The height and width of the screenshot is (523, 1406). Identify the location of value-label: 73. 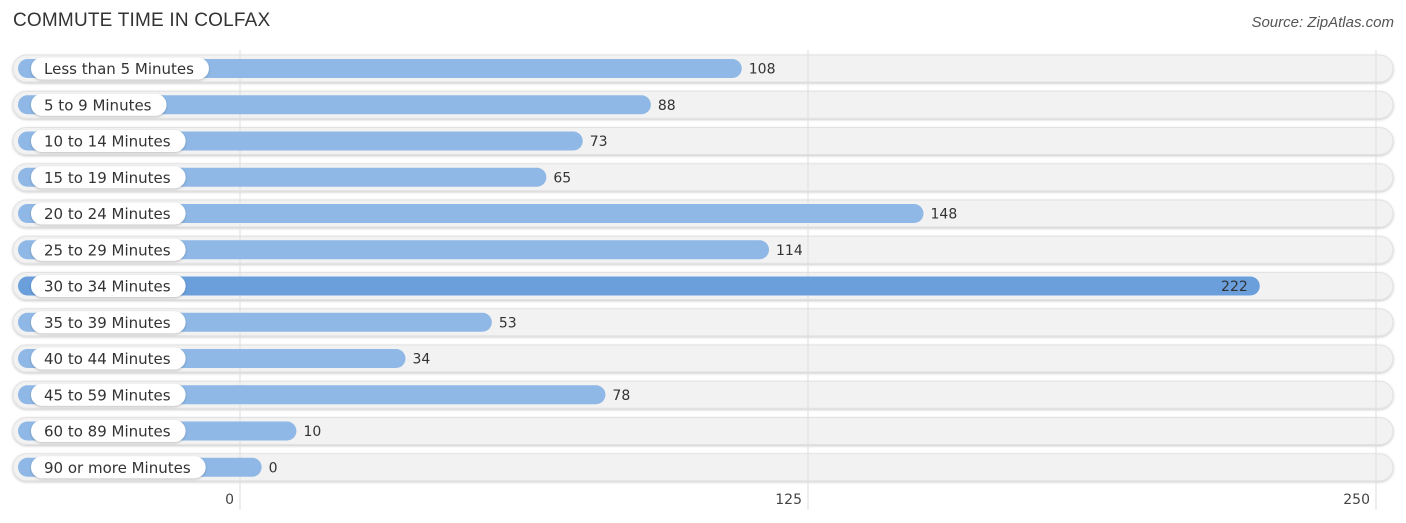
(599, 142).